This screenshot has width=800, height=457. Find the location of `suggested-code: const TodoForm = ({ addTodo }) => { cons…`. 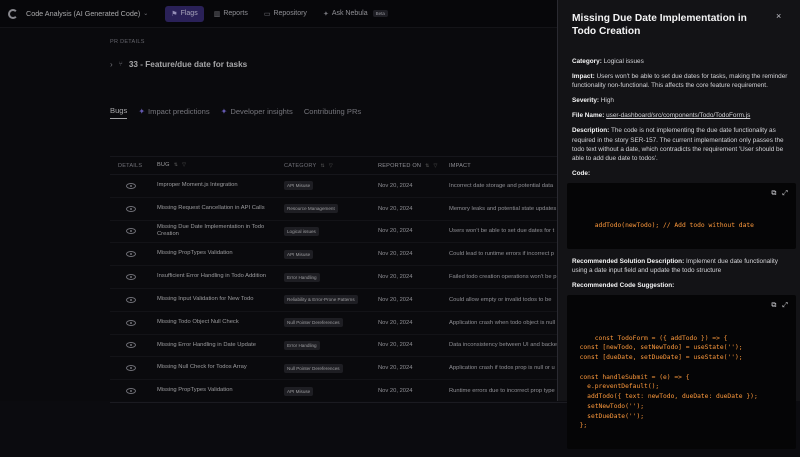

suggested-code: const TodoForm = ({ addTodo }) => { cons… is located at coordinates (668, 382).